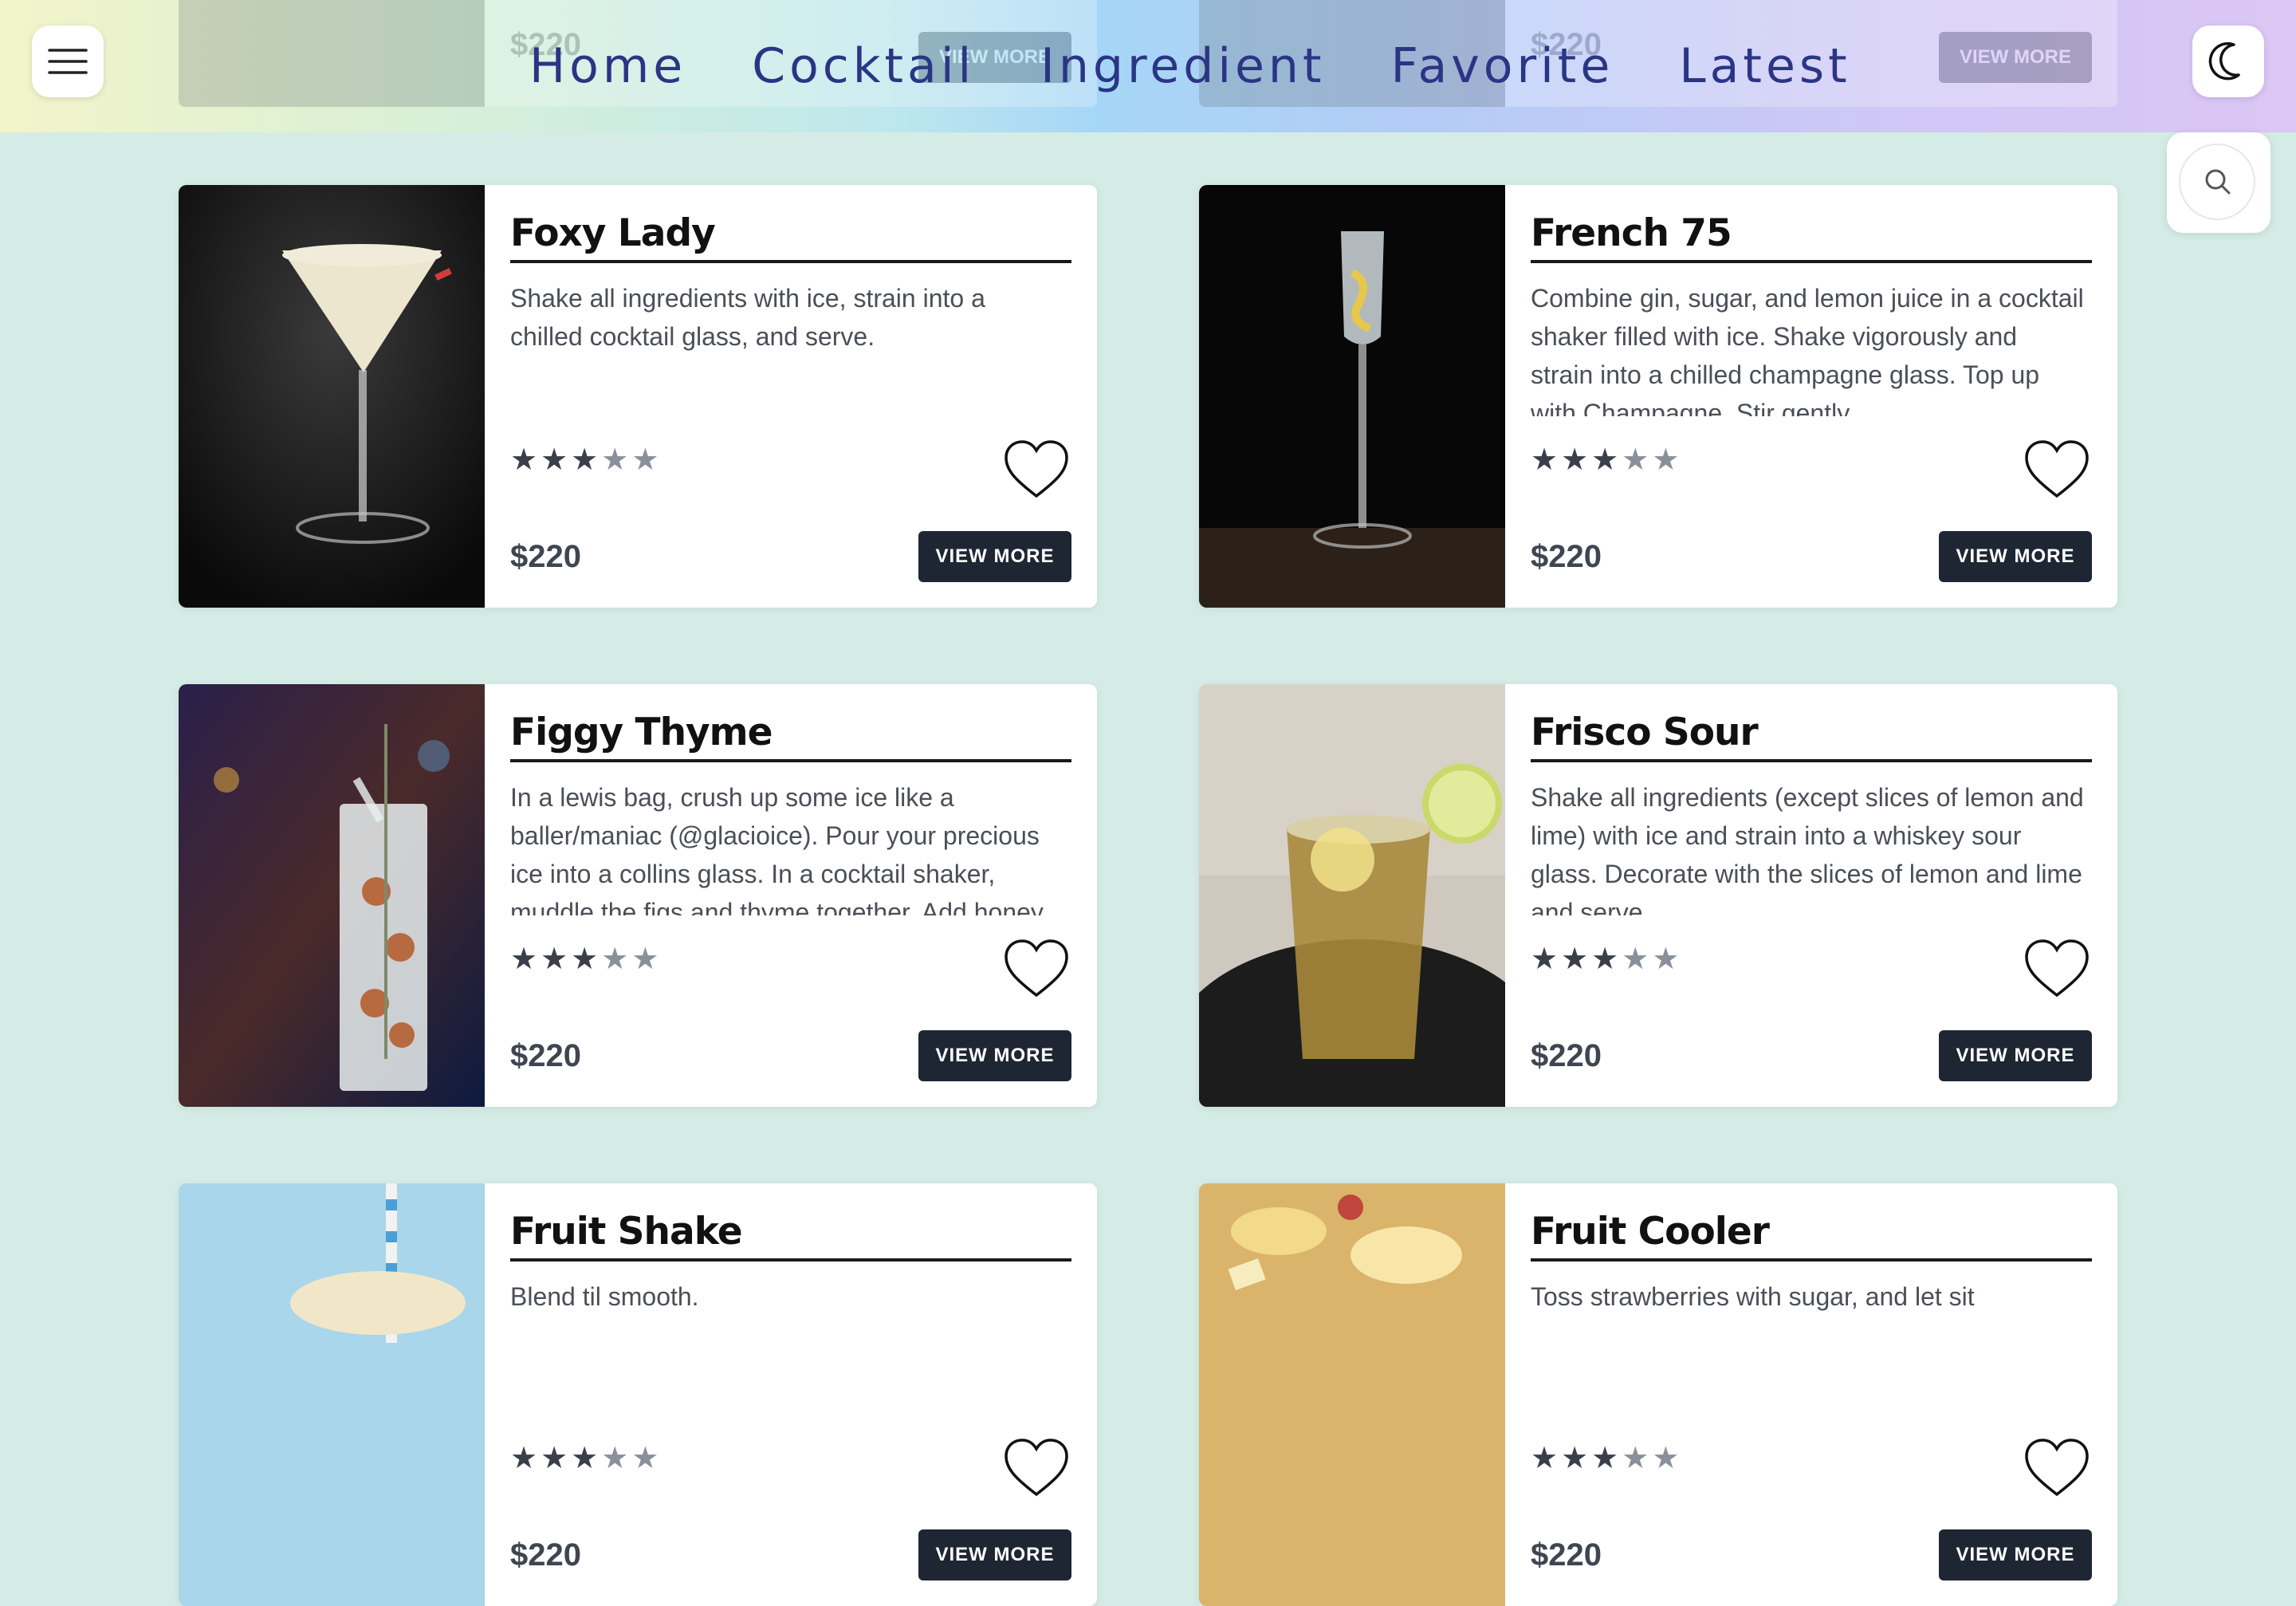 The image size is (2296, 1606). What do you see at coordinates (2015, 57) in the screenshot?
I see `scrolled-view-more-button: VIEW MORE` at bounding box center [2015, 57].